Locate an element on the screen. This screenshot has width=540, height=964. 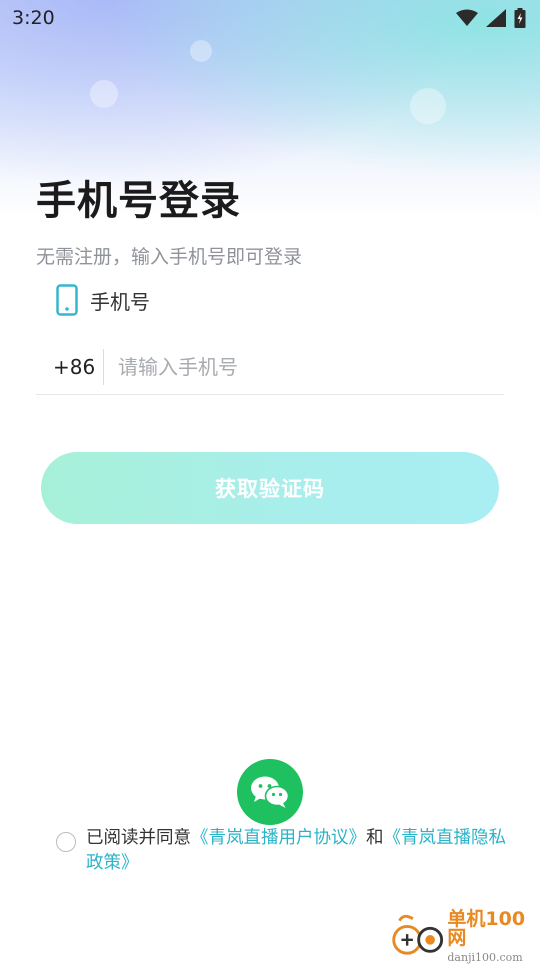
phone-label-row: 手机号 is located at coordinates (103, 300).